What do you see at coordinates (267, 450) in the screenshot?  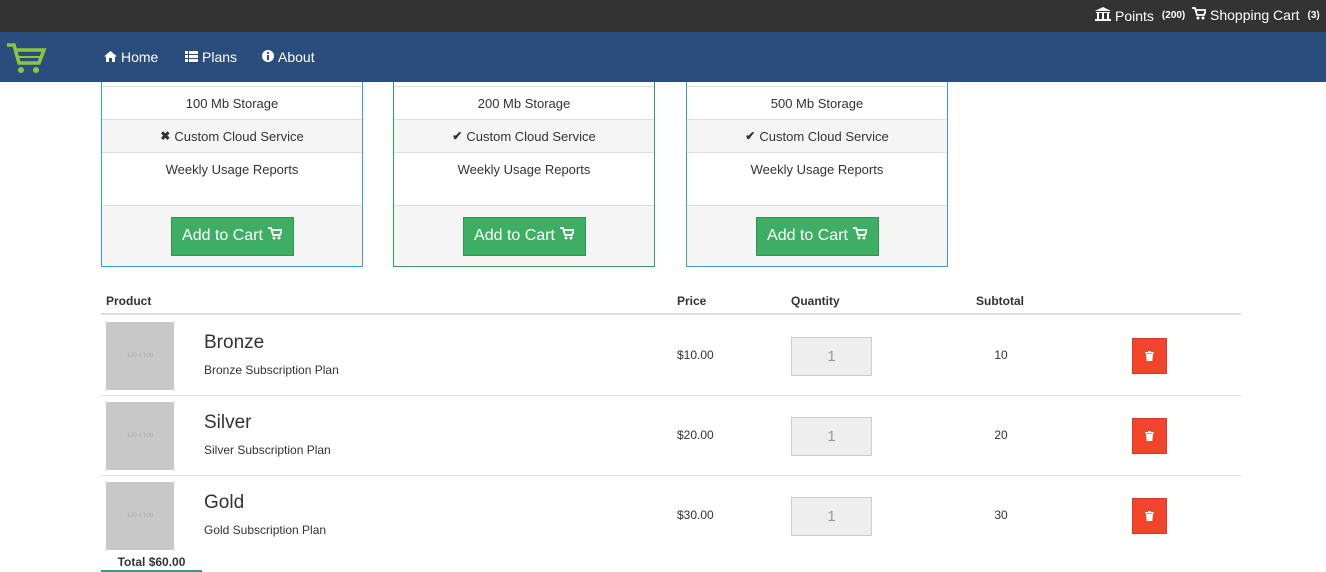 I see `product-description: Silver Subscription Plan` at bounding box center [267, 450].